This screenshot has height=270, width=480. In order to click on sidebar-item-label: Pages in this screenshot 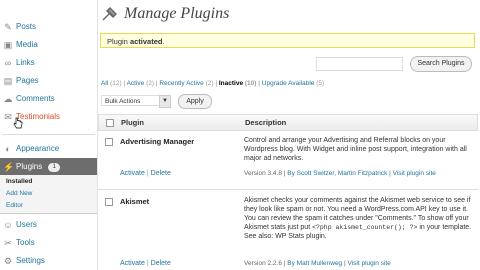, I will do `click(27, 80)`.